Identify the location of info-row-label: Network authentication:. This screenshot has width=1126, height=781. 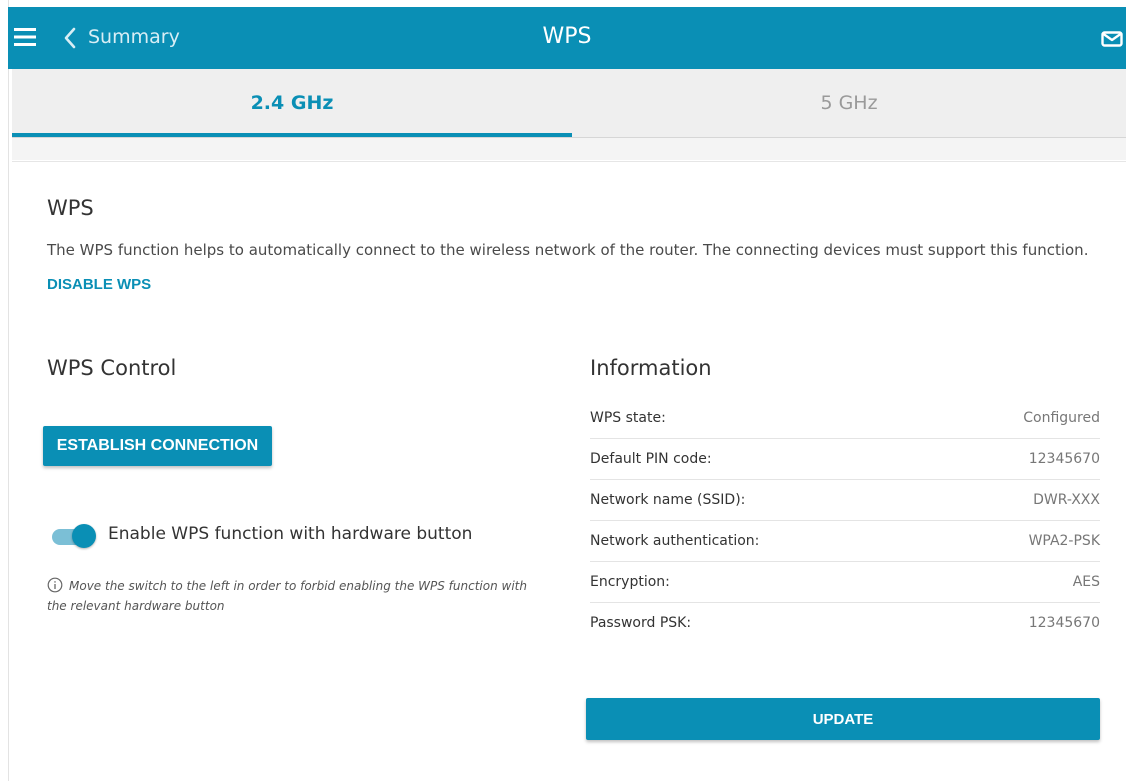
(675, 541).